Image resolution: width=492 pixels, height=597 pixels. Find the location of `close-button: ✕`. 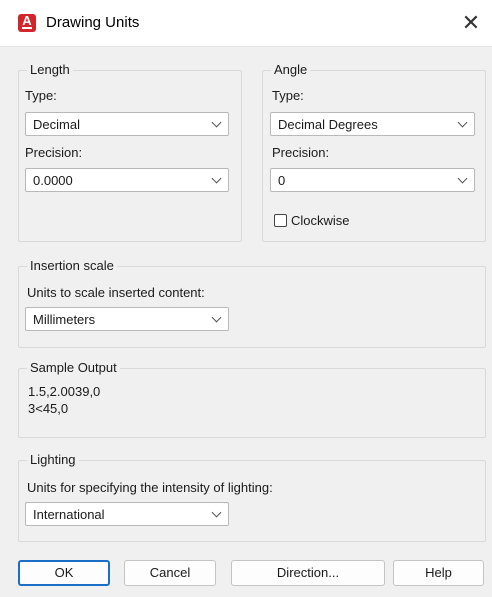

close-button: ✕ is located at coordinates (471, 23).